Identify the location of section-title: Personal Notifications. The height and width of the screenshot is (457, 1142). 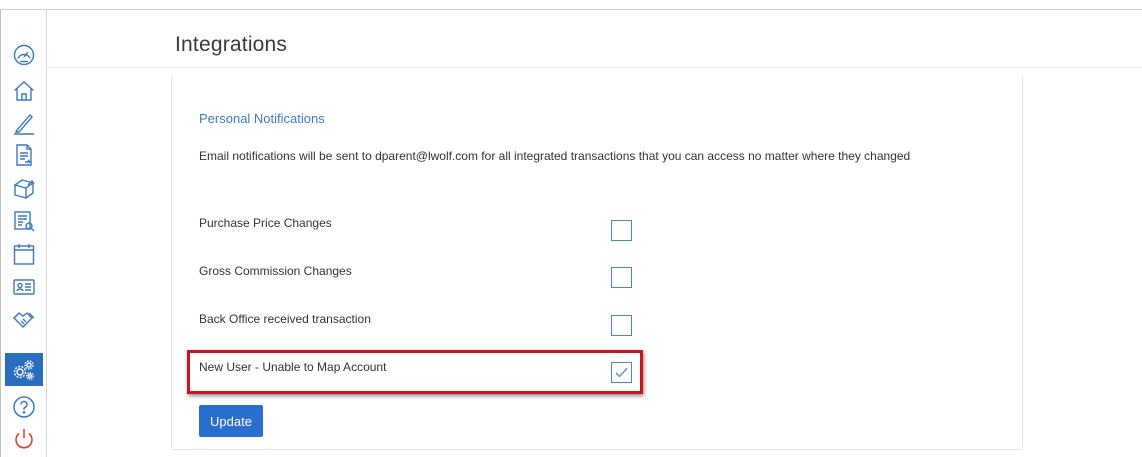
(262, 118).